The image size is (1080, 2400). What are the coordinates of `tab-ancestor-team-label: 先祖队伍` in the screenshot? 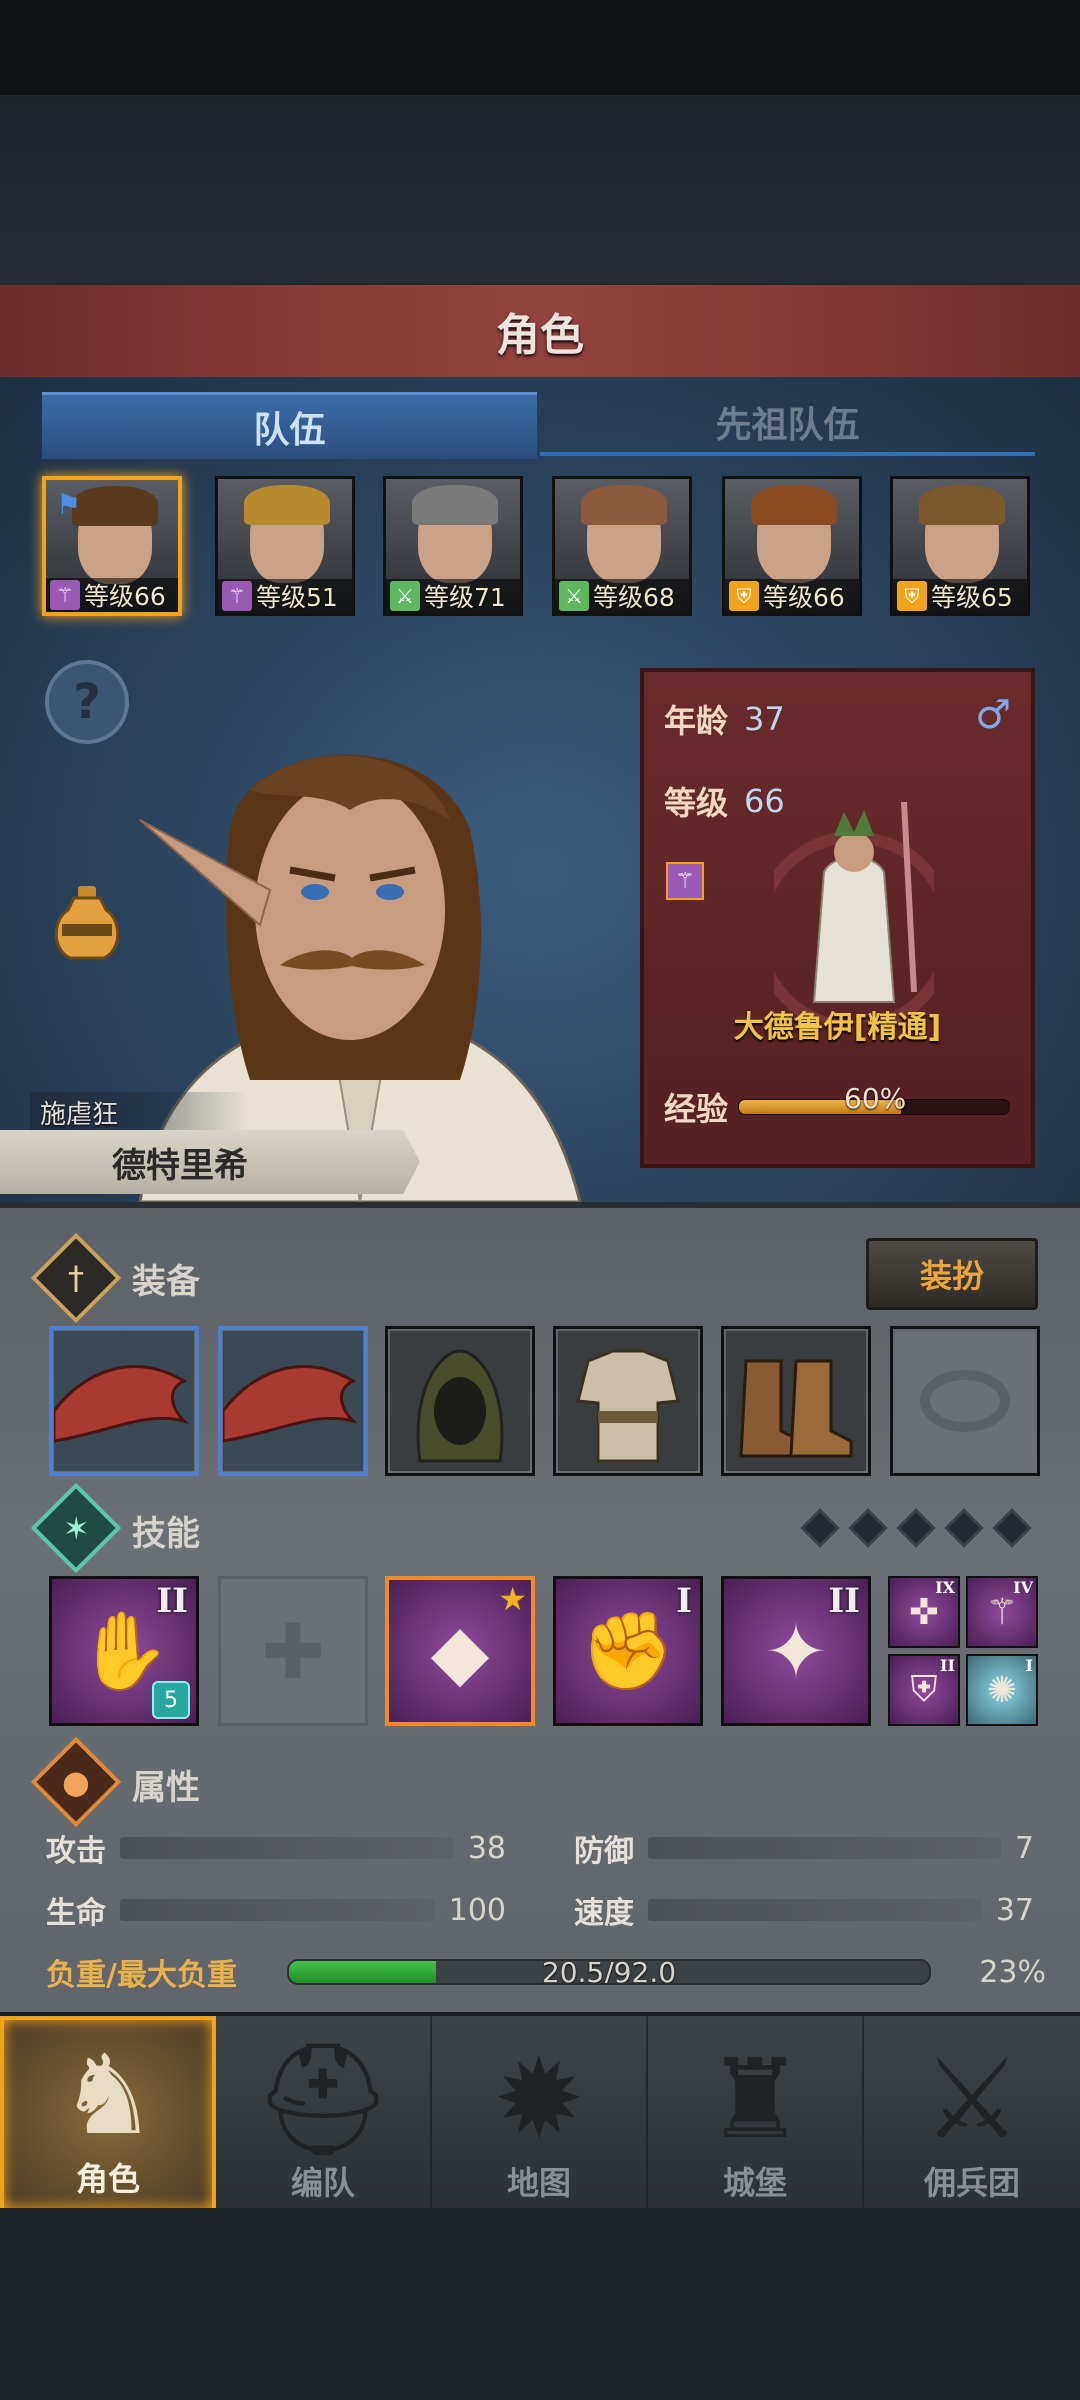 It's located at (787, 425).